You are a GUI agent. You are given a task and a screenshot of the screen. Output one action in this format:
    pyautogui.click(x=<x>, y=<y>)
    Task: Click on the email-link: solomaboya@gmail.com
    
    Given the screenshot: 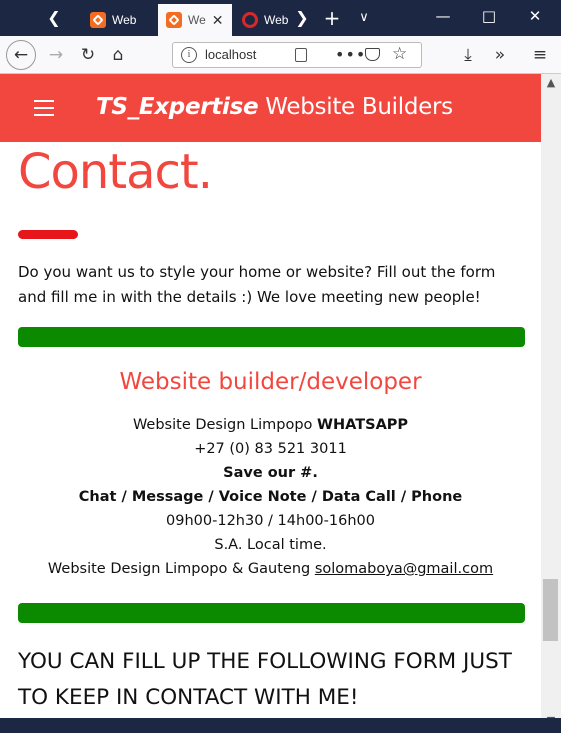 What is the action you would take?
    pyautogui.click(x=404, y=569)
    